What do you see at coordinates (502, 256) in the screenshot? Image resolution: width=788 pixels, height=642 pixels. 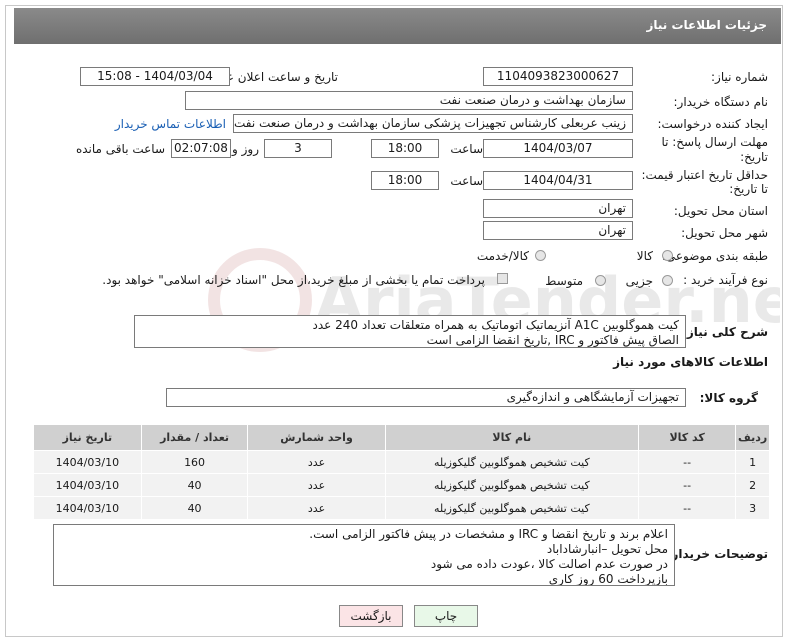 I see `category-option-goods-service: کالا/خدمت` at bounding box center [502, 256].